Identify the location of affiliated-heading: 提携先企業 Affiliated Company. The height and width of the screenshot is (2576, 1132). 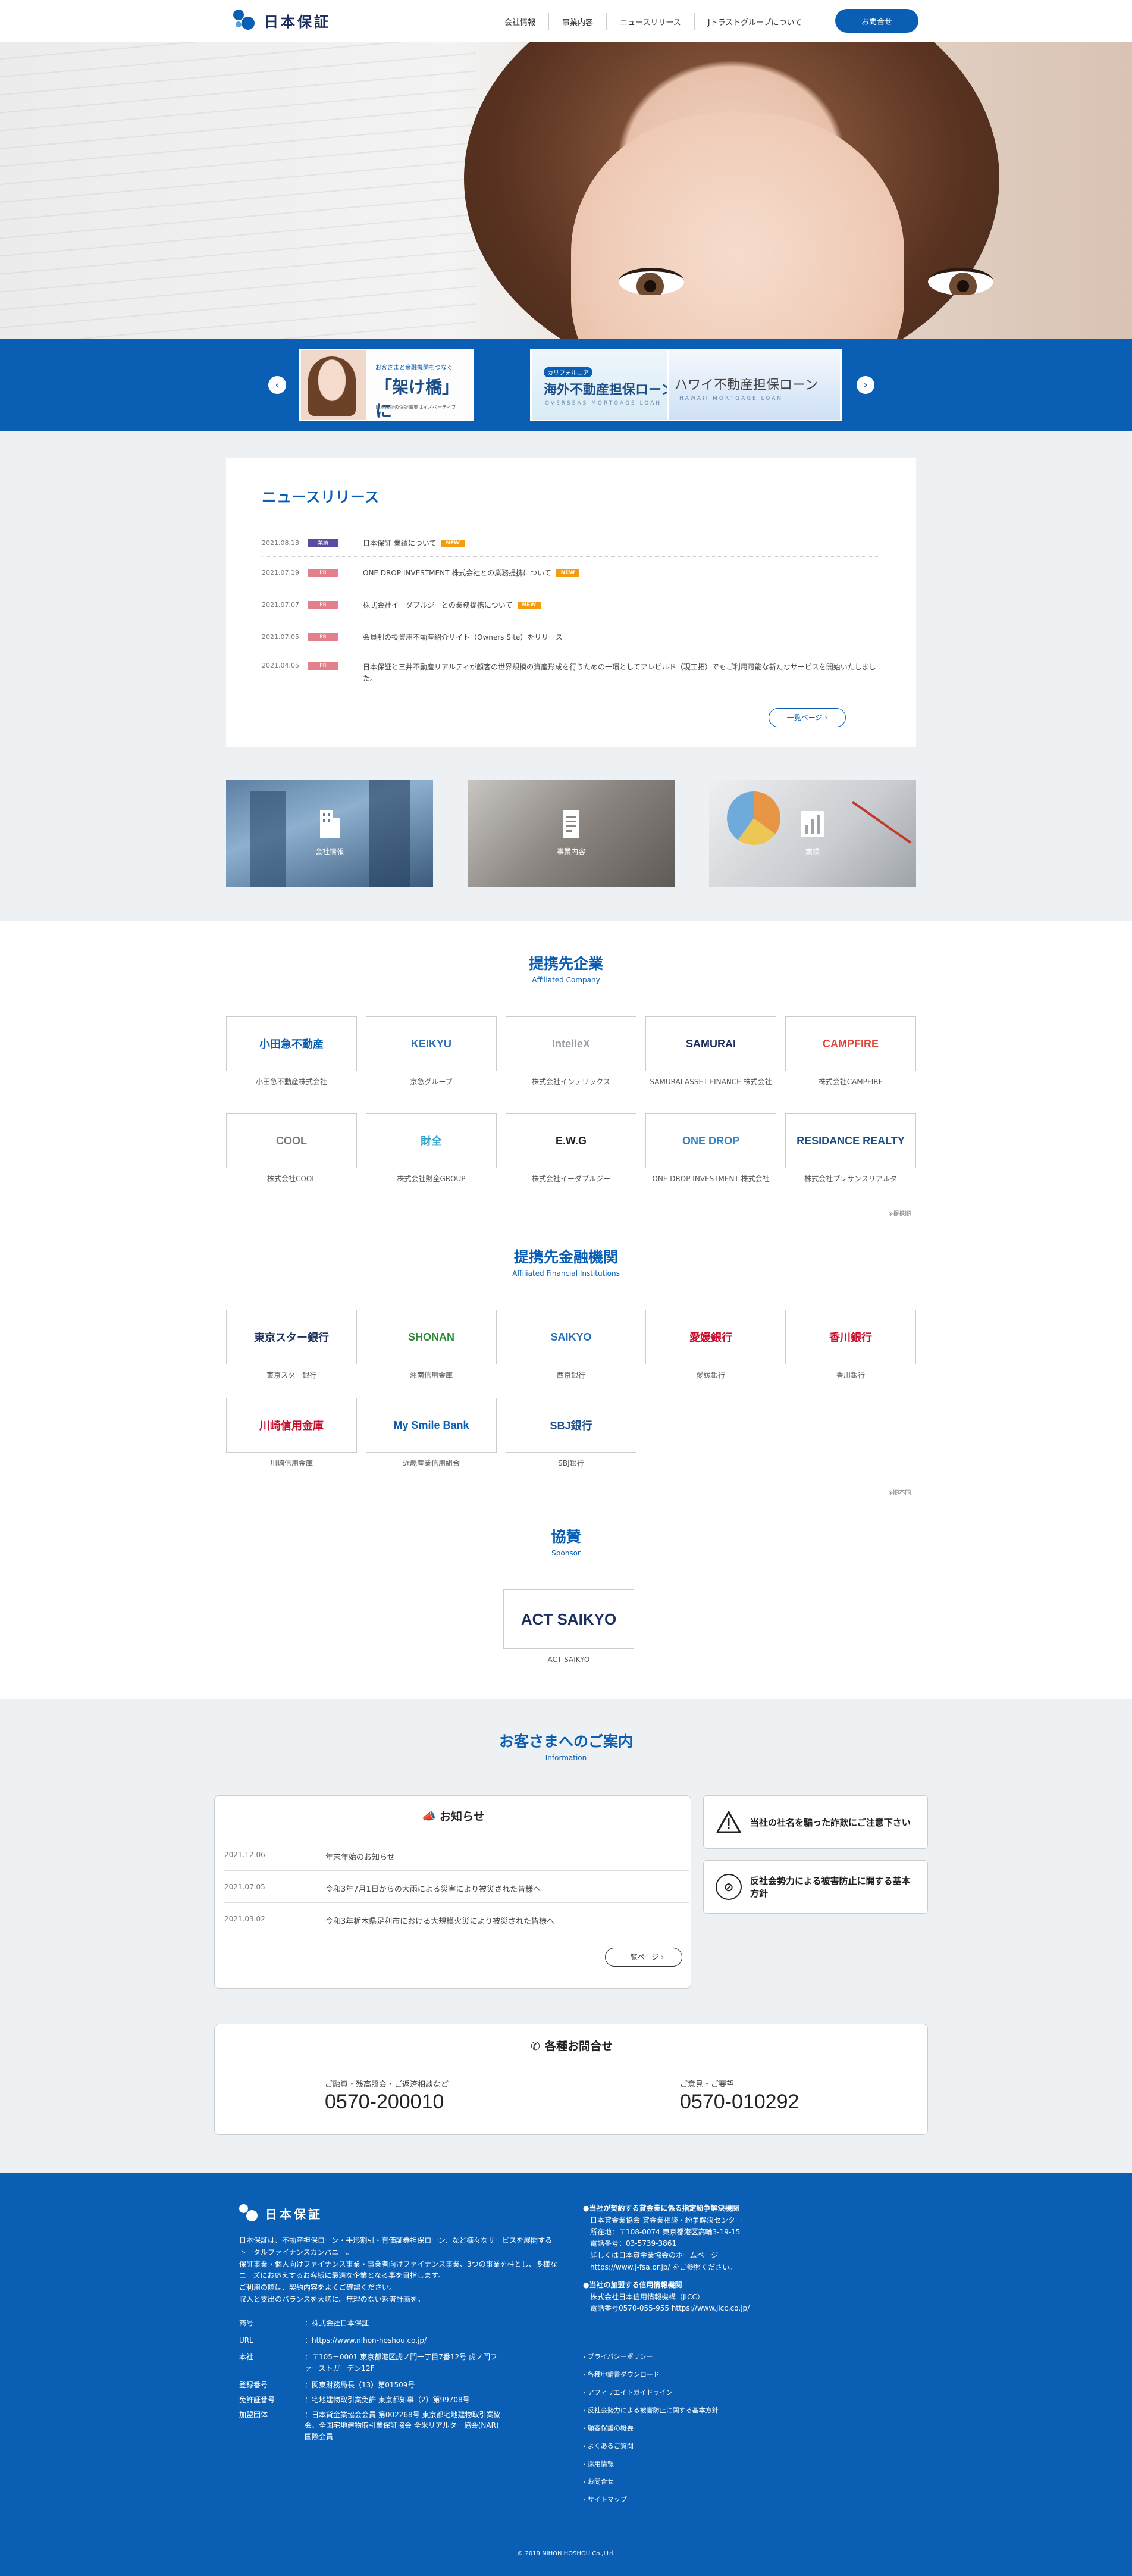
(566, 968).